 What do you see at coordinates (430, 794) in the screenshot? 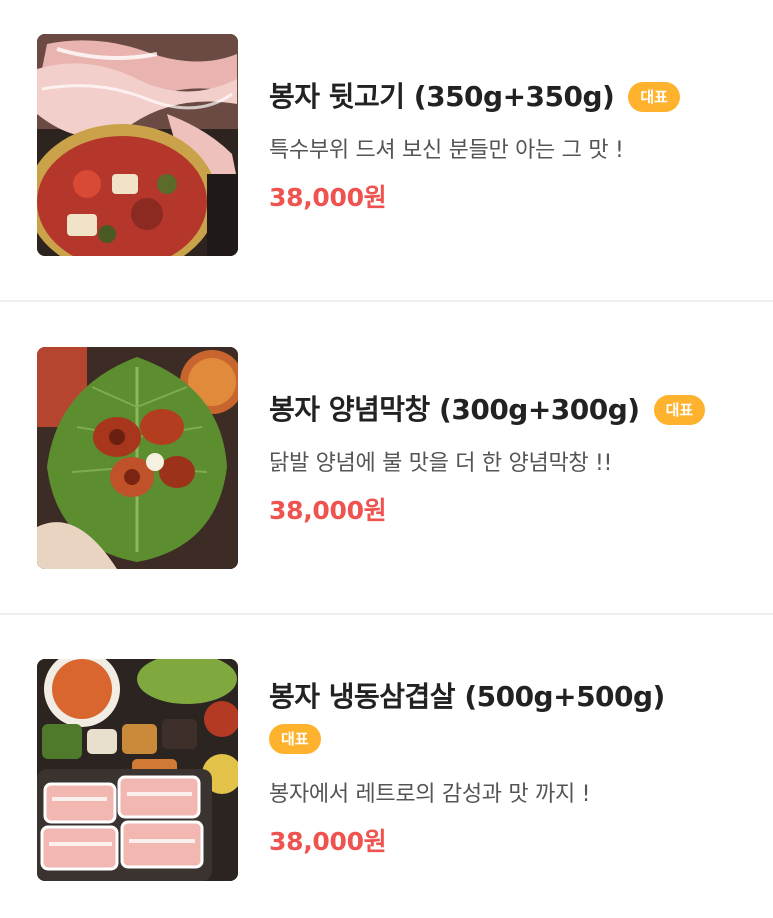
I see `menu-description: 봉자에서 레트로의 감성과 맛 까지 !` at bounding box center [430, 794].